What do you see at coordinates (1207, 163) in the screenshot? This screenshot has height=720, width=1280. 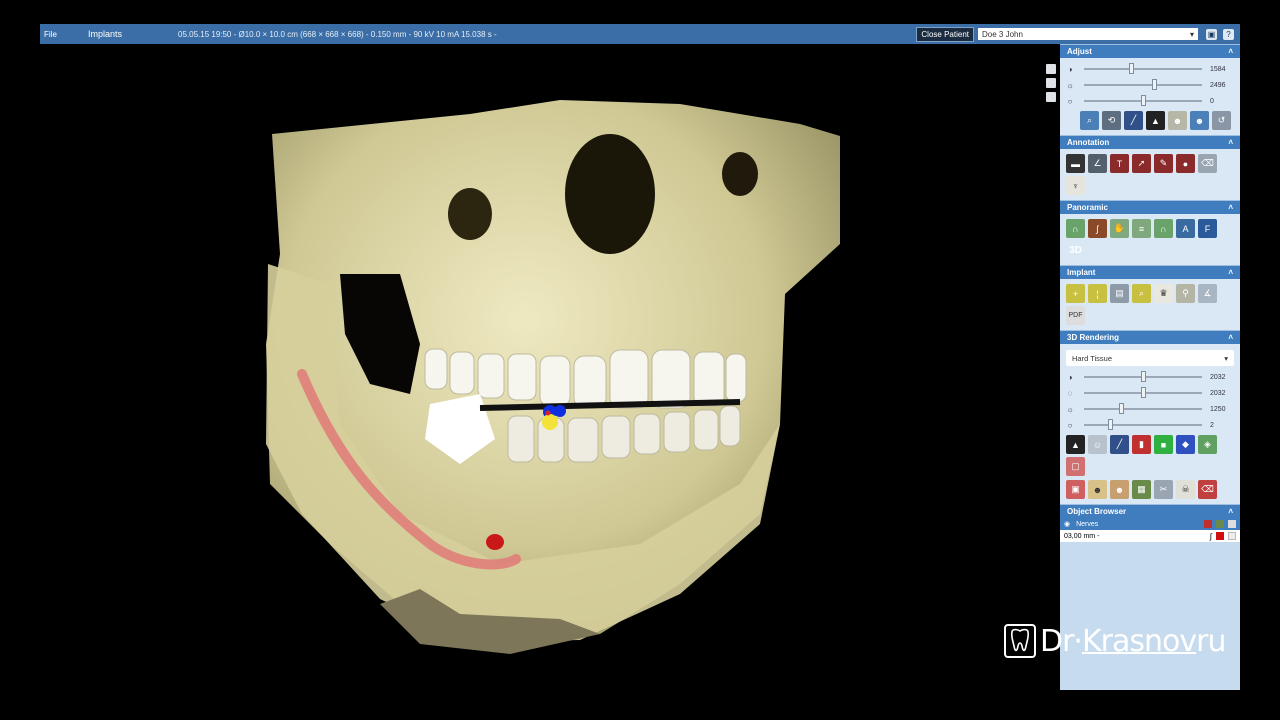 I see `eraser-icon: ⌫` at bounding box center [1207, 163].